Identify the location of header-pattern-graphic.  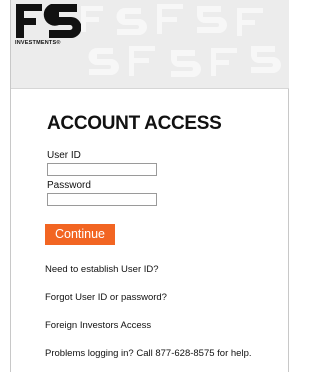
(181, 40).